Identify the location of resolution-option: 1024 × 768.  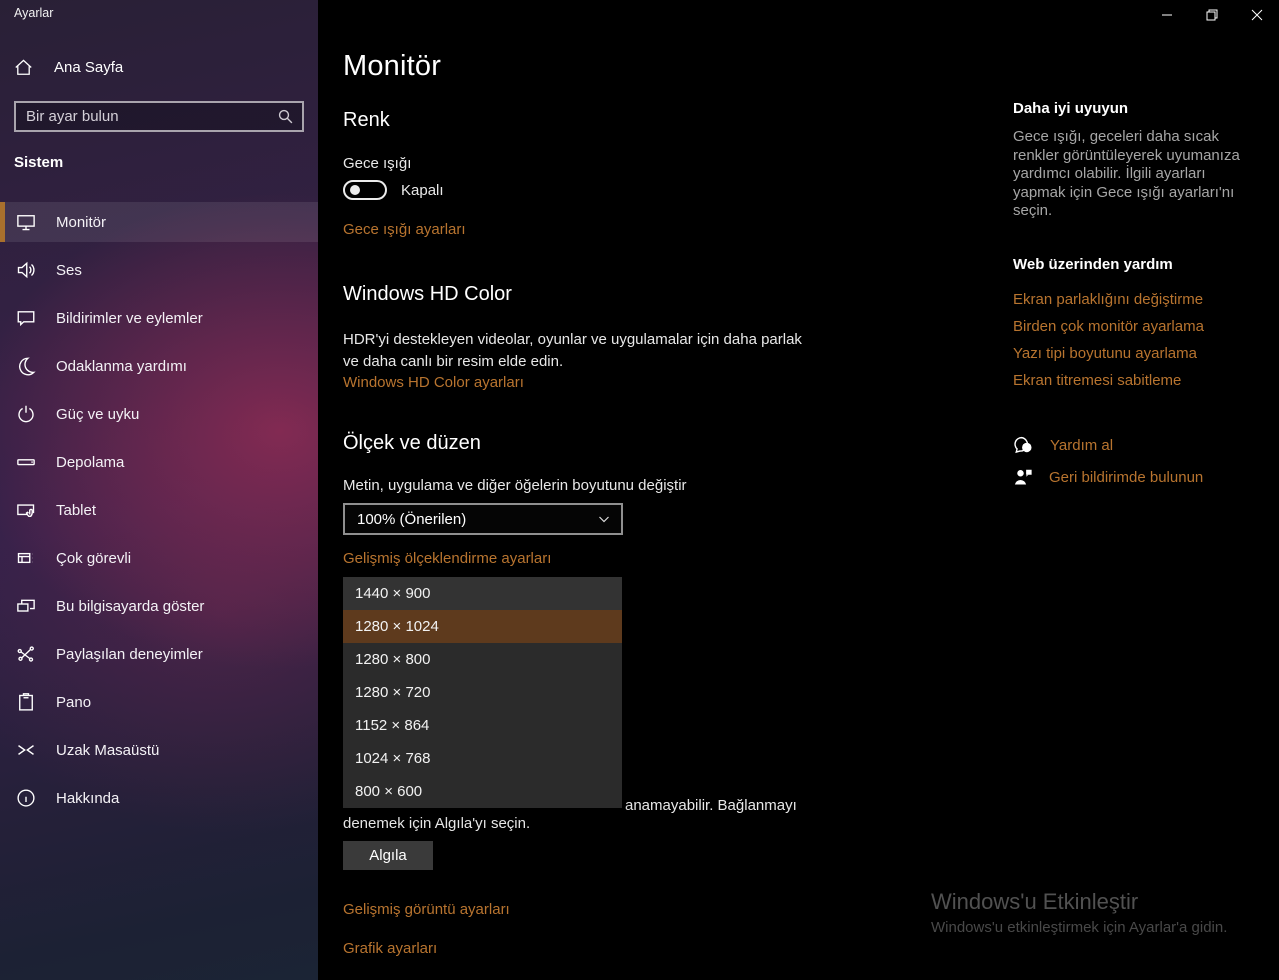
(482, 758).